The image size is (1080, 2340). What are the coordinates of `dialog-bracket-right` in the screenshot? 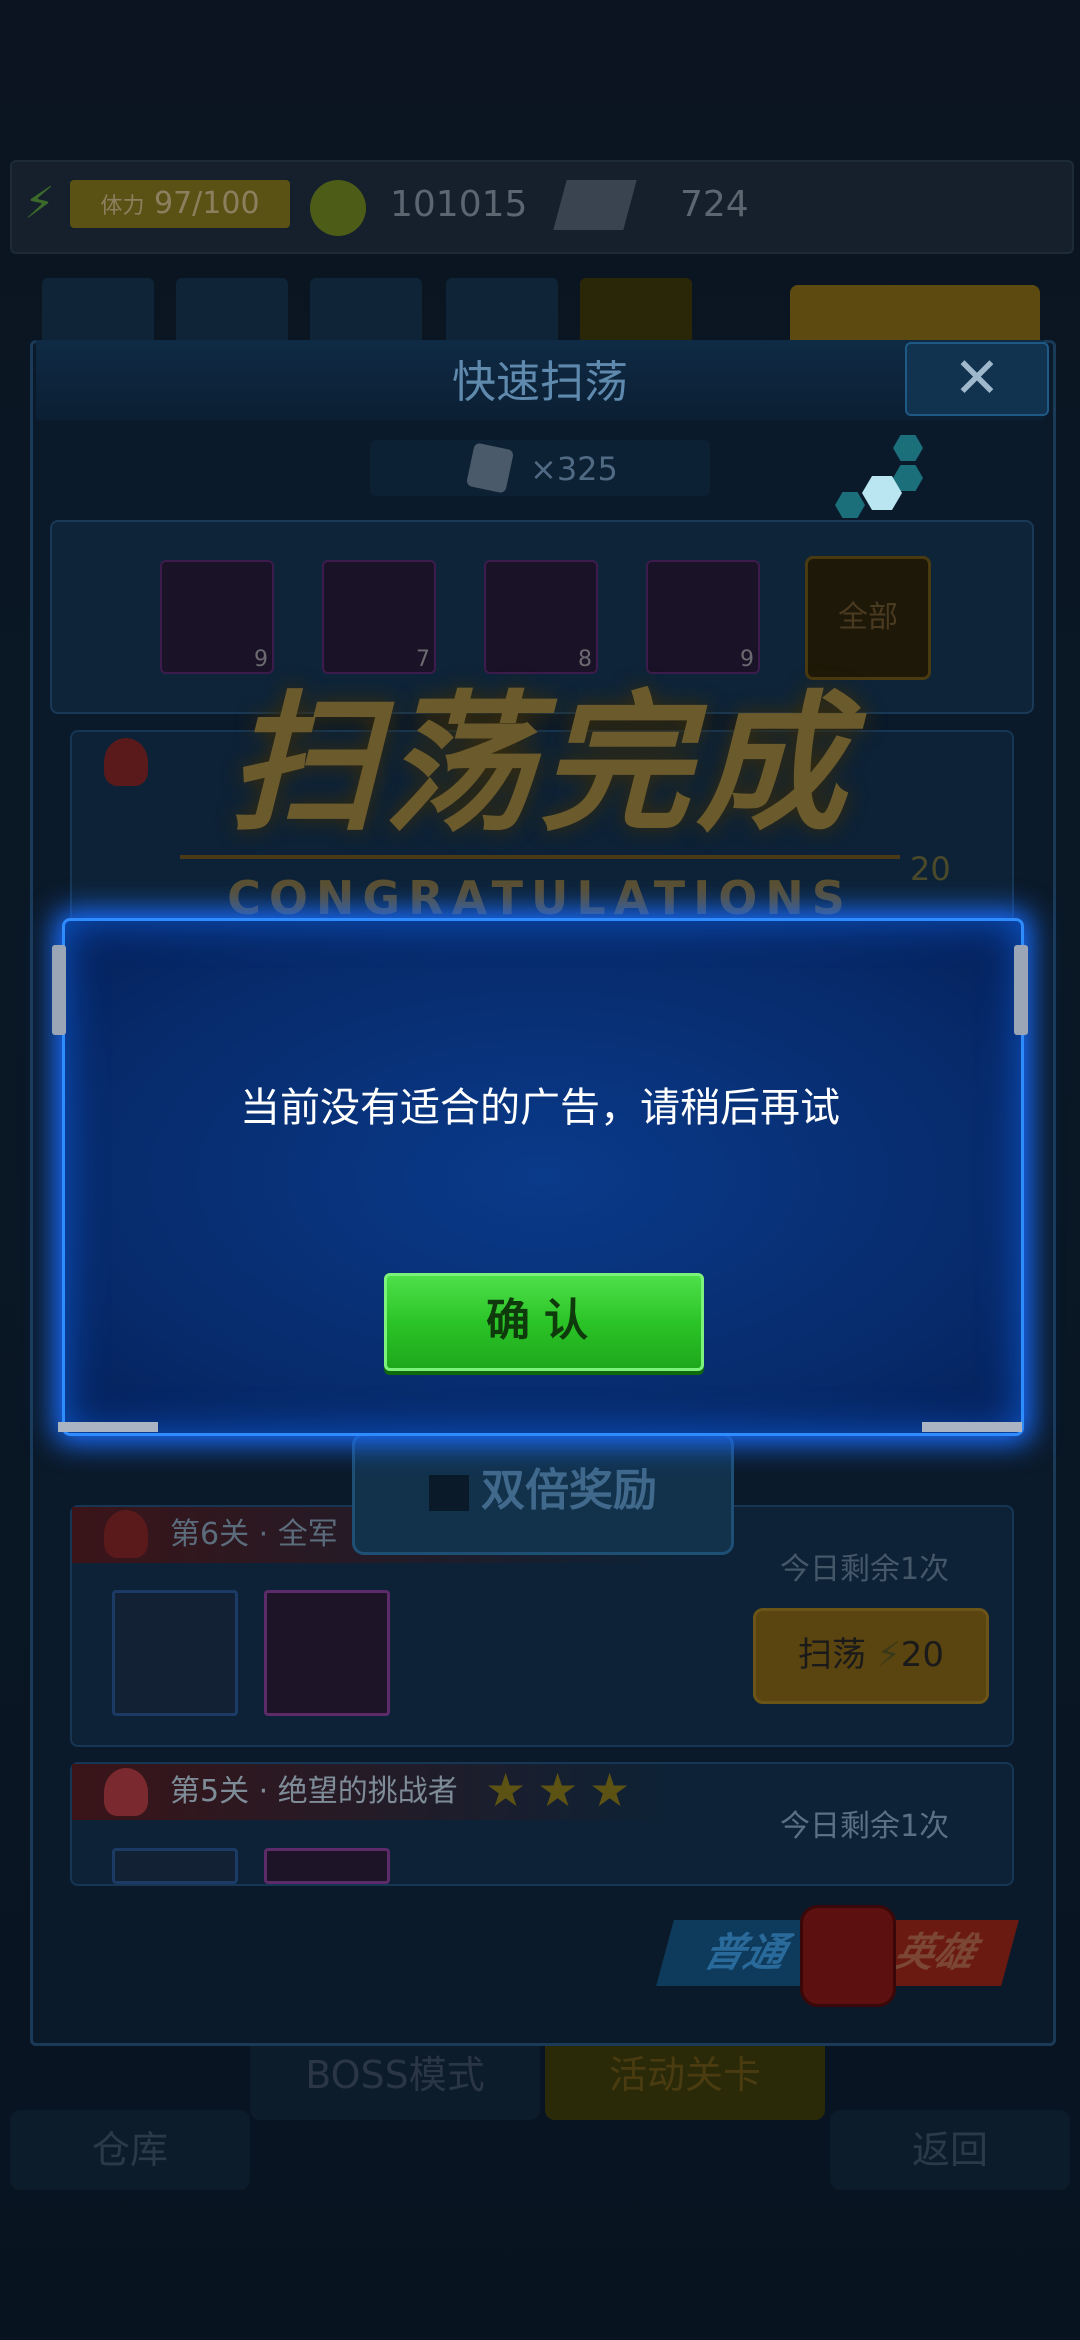 It's located at (1021, 990).